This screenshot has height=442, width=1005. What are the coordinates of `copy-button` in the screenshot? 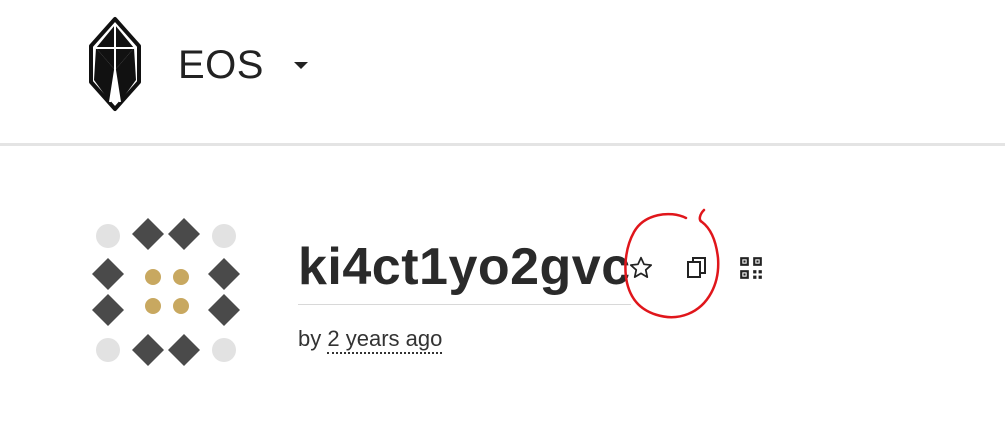 It's located at (697, 268).